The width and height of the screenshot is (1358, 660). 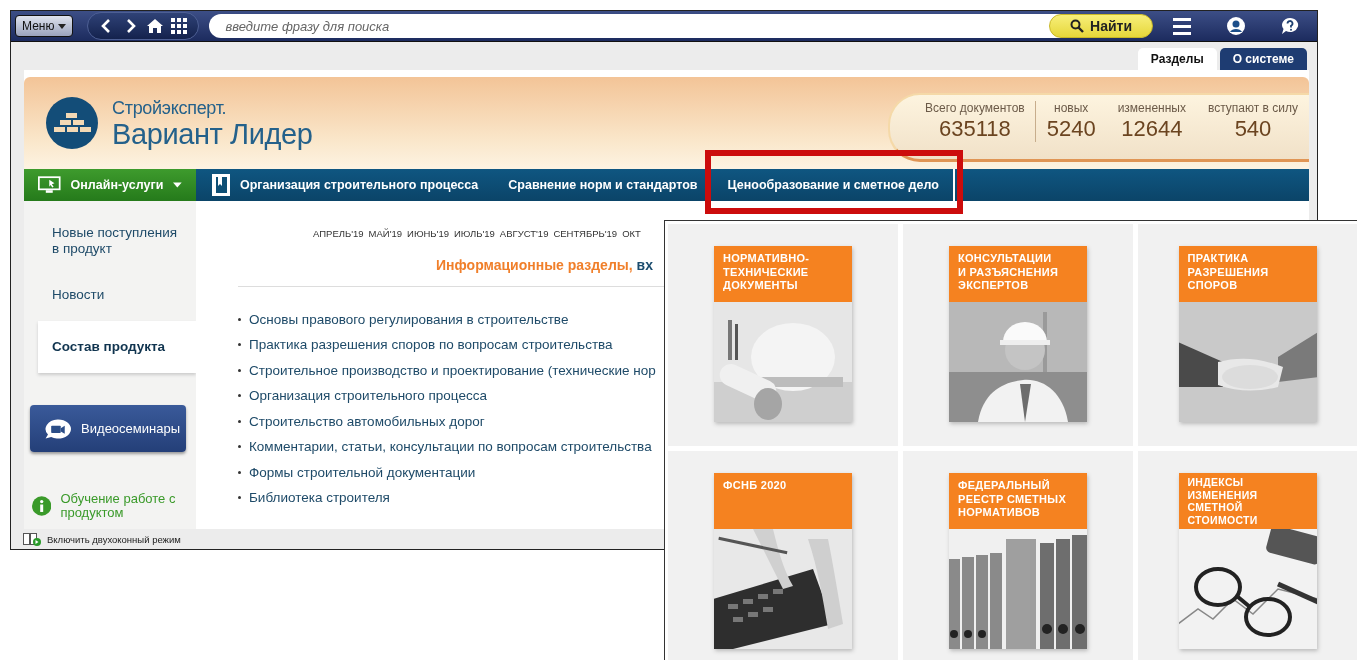 What do you see at coordinates (1071, 128) in the screenshot?
I see `stat-value: 5240` at bounding box center [1071, 128].